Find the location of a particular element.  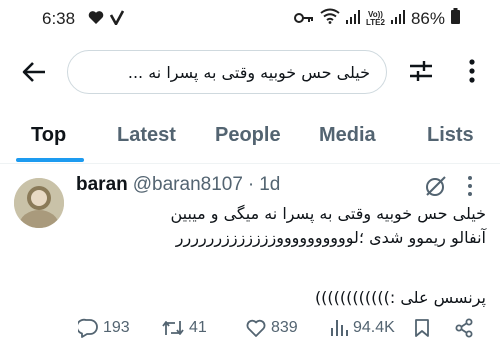

grok-icon is located at coordinates (436, 186).